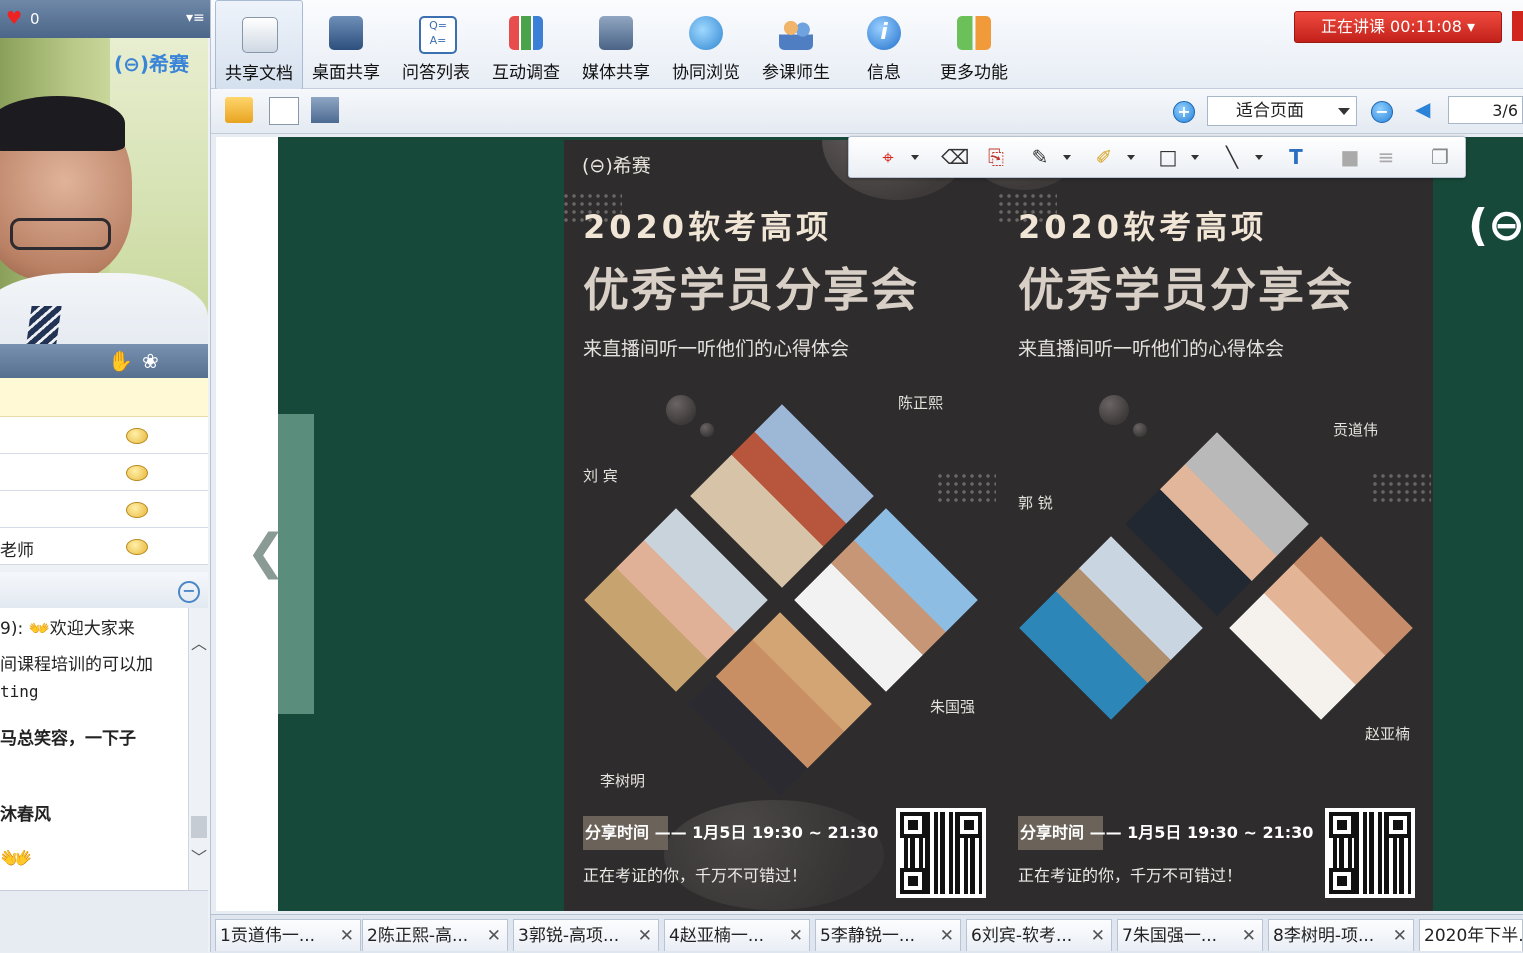 This screenshot has width=1523, height=953. I want to click on document-tab: 7朱国强一... ✕, so click(1190, 935).